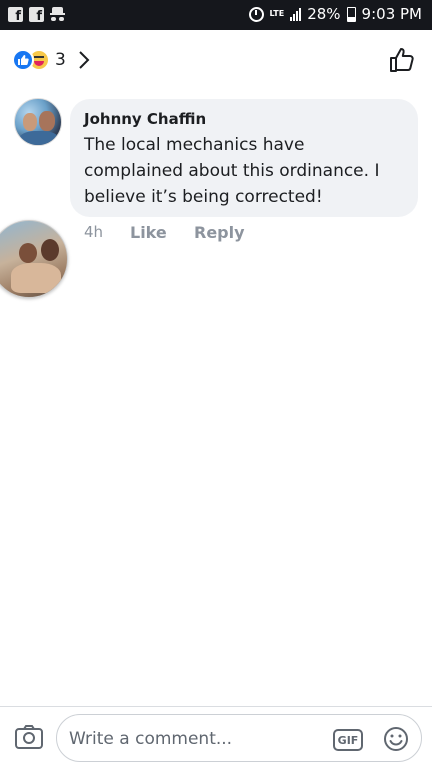  I want to click on like-button: Like, so click(162, 232).